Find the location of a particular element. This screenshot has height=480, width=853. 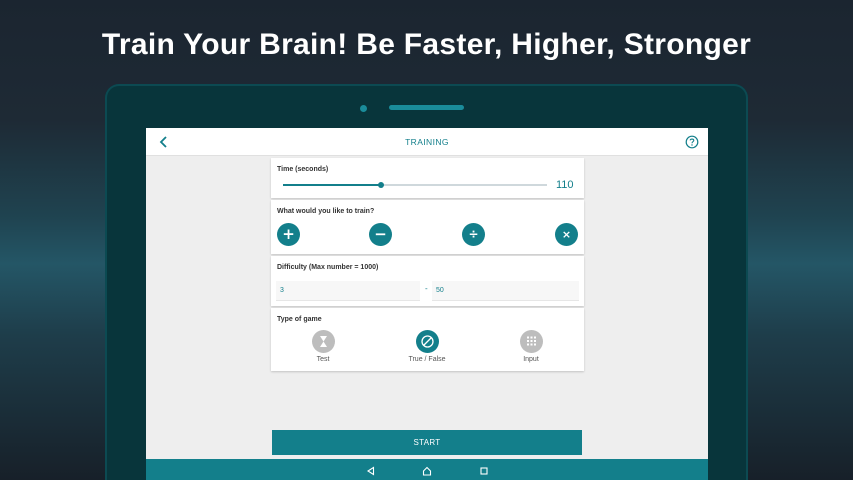

time-card: Time (seconds) 110 is located at coordinates (427, 178).